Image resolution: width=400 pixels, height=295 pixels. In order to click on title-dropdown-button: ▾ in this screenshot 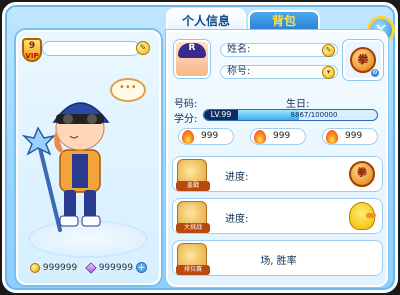, I will do `click(328, 72)`.